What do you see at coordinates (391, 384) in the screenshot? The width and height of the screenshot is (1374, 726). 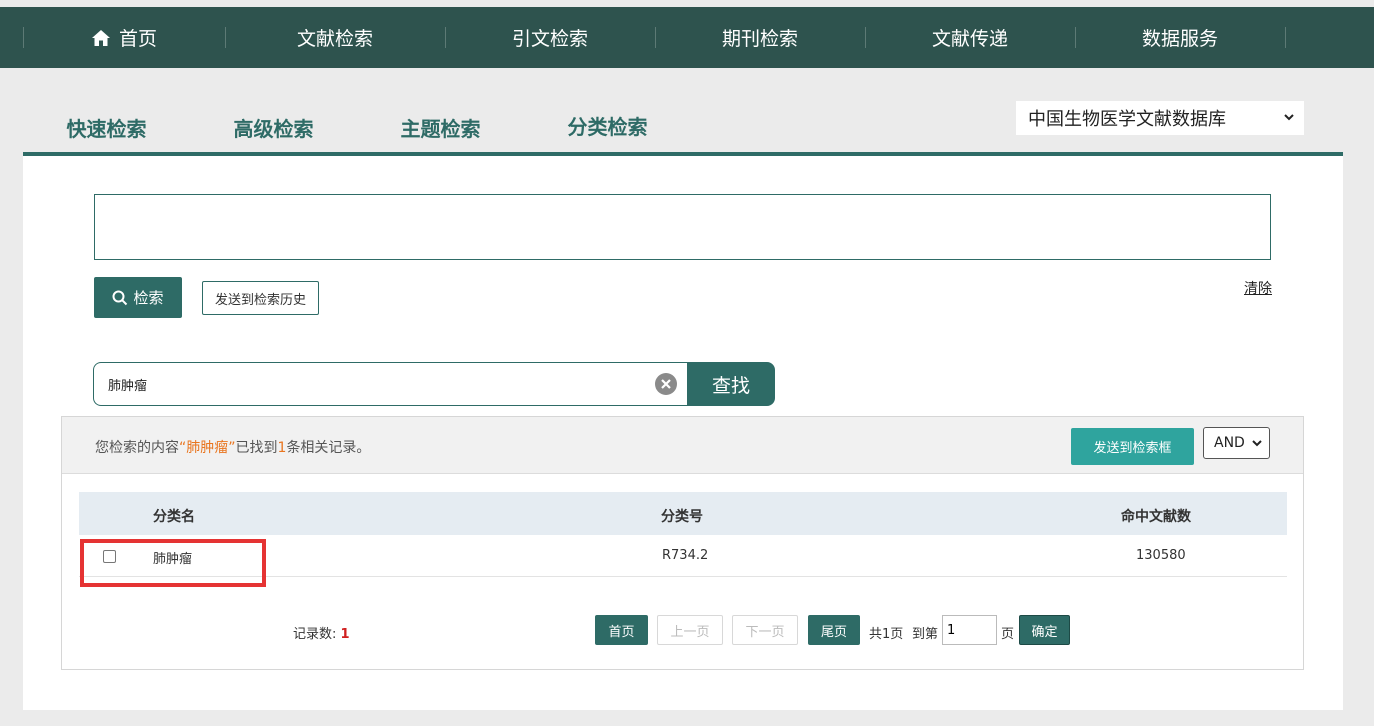 I see `category-find-input` at bounding box center [391, 384].